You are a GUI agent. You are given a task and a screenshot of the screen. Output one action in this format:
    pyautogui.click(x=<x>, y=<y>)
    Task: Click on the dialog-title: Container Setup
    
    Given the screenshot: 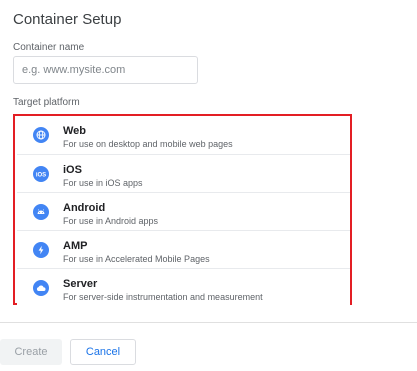 What is the action you would take?
    pyautogui.click(x=67, y=19)
    